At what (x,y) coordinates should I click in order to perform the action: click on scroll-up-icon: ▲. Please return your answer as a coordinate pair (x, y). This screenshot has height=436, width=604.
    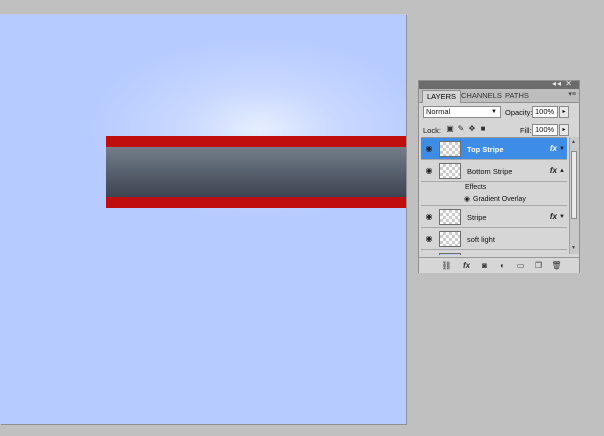
    Looking at the image, I should click on (573, 142).